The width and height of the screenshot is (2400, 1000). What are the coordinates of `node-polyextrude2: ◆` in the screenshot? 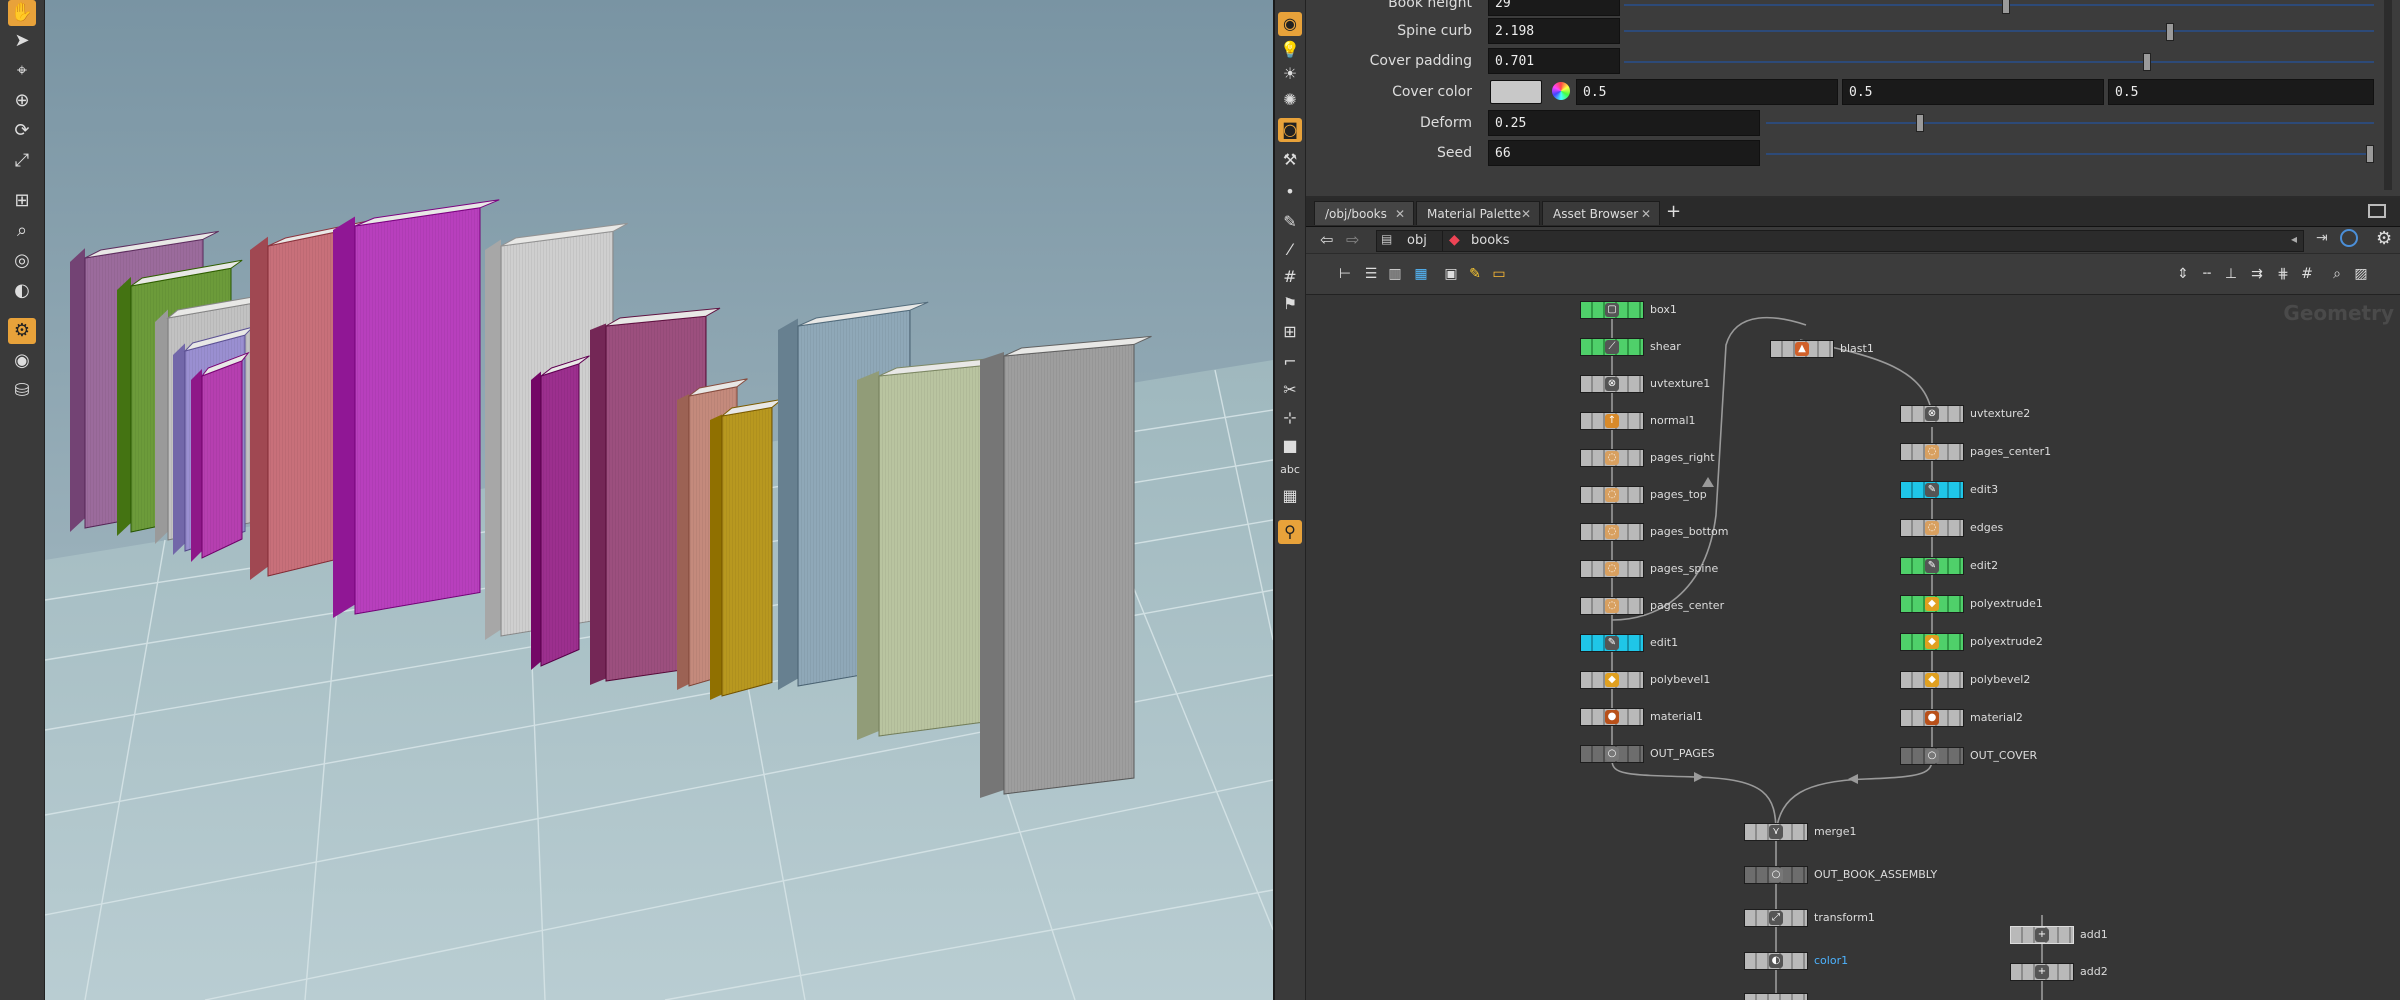 It's located at (1932, 642).